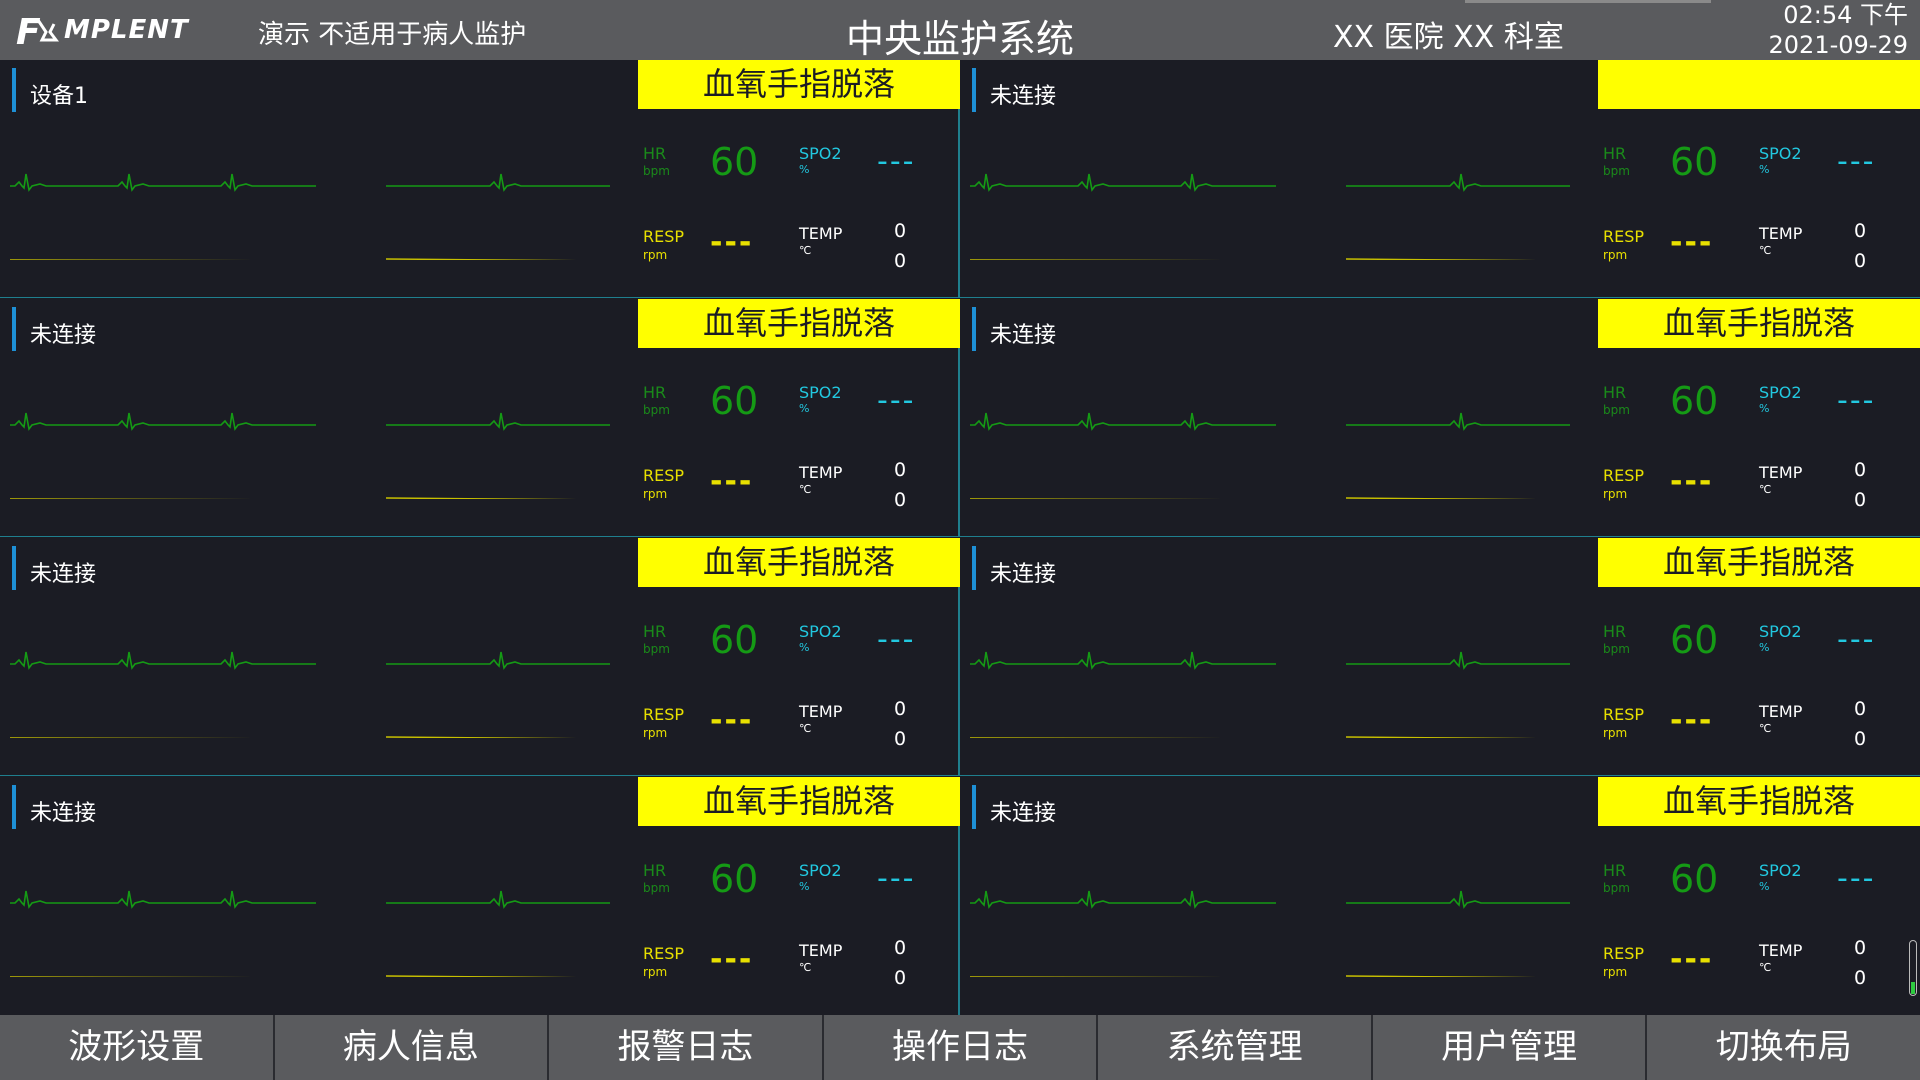 Image resolution: width=1920 pixels, height=1080 pixels. What do you see at coordinates (961, 1047) in the screenshot?
I see `operation-log-button: 操作日志` at bounding box center [961, 1047].